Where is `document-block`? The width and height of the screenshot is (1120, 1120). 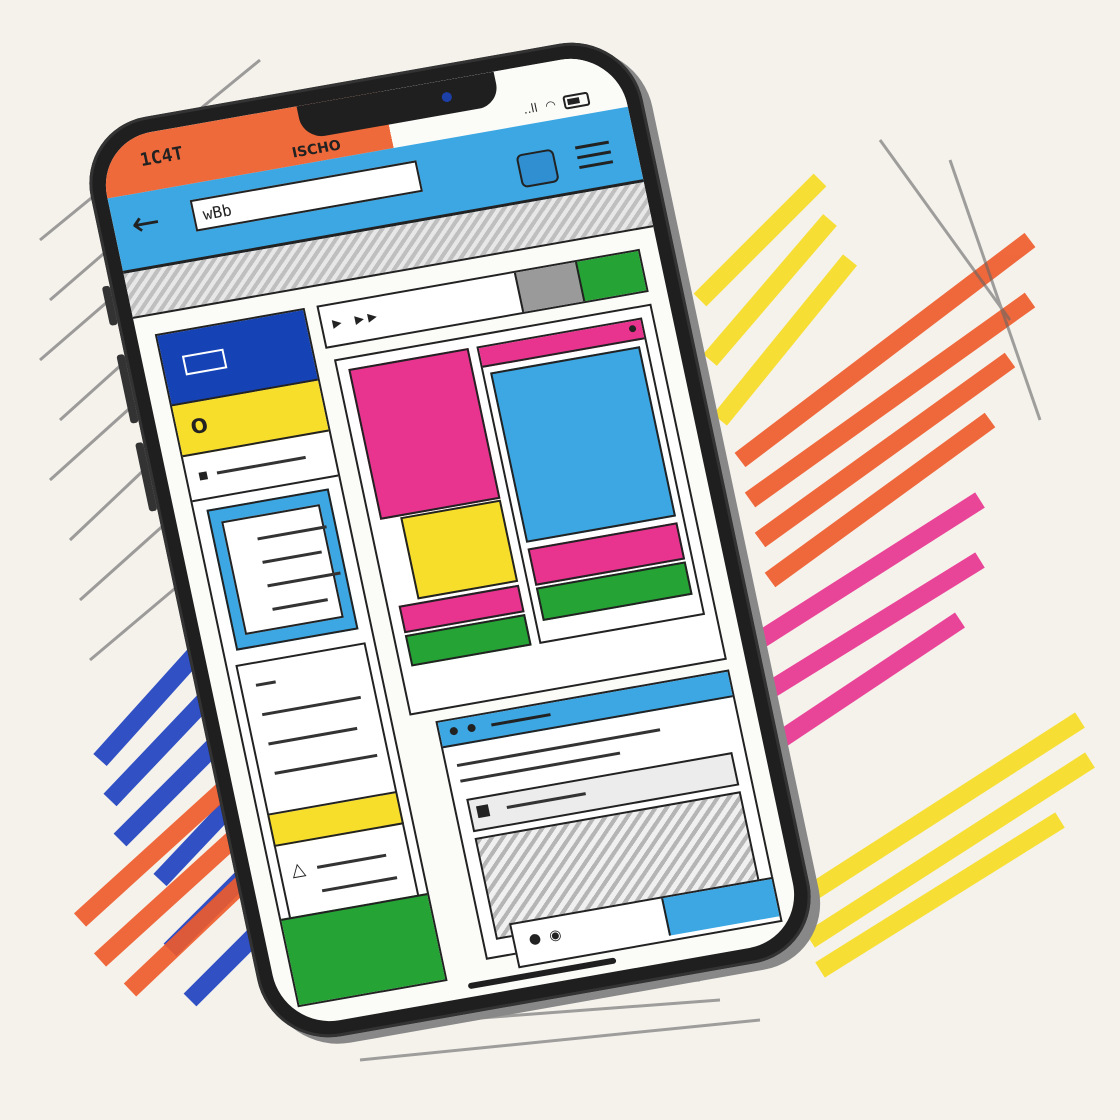 document-block is located at coordinates (316, 729).